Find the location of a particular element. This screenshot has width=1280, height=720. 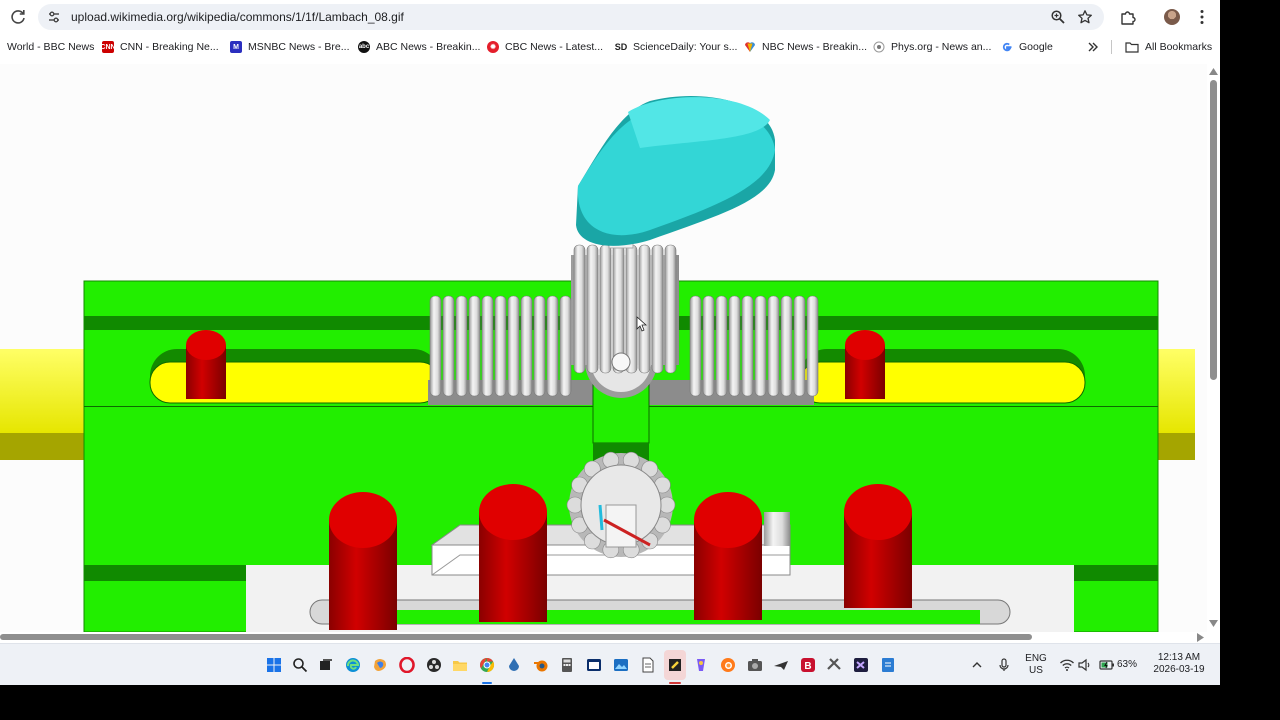

google-icon is located at coordinates (1007, 47).